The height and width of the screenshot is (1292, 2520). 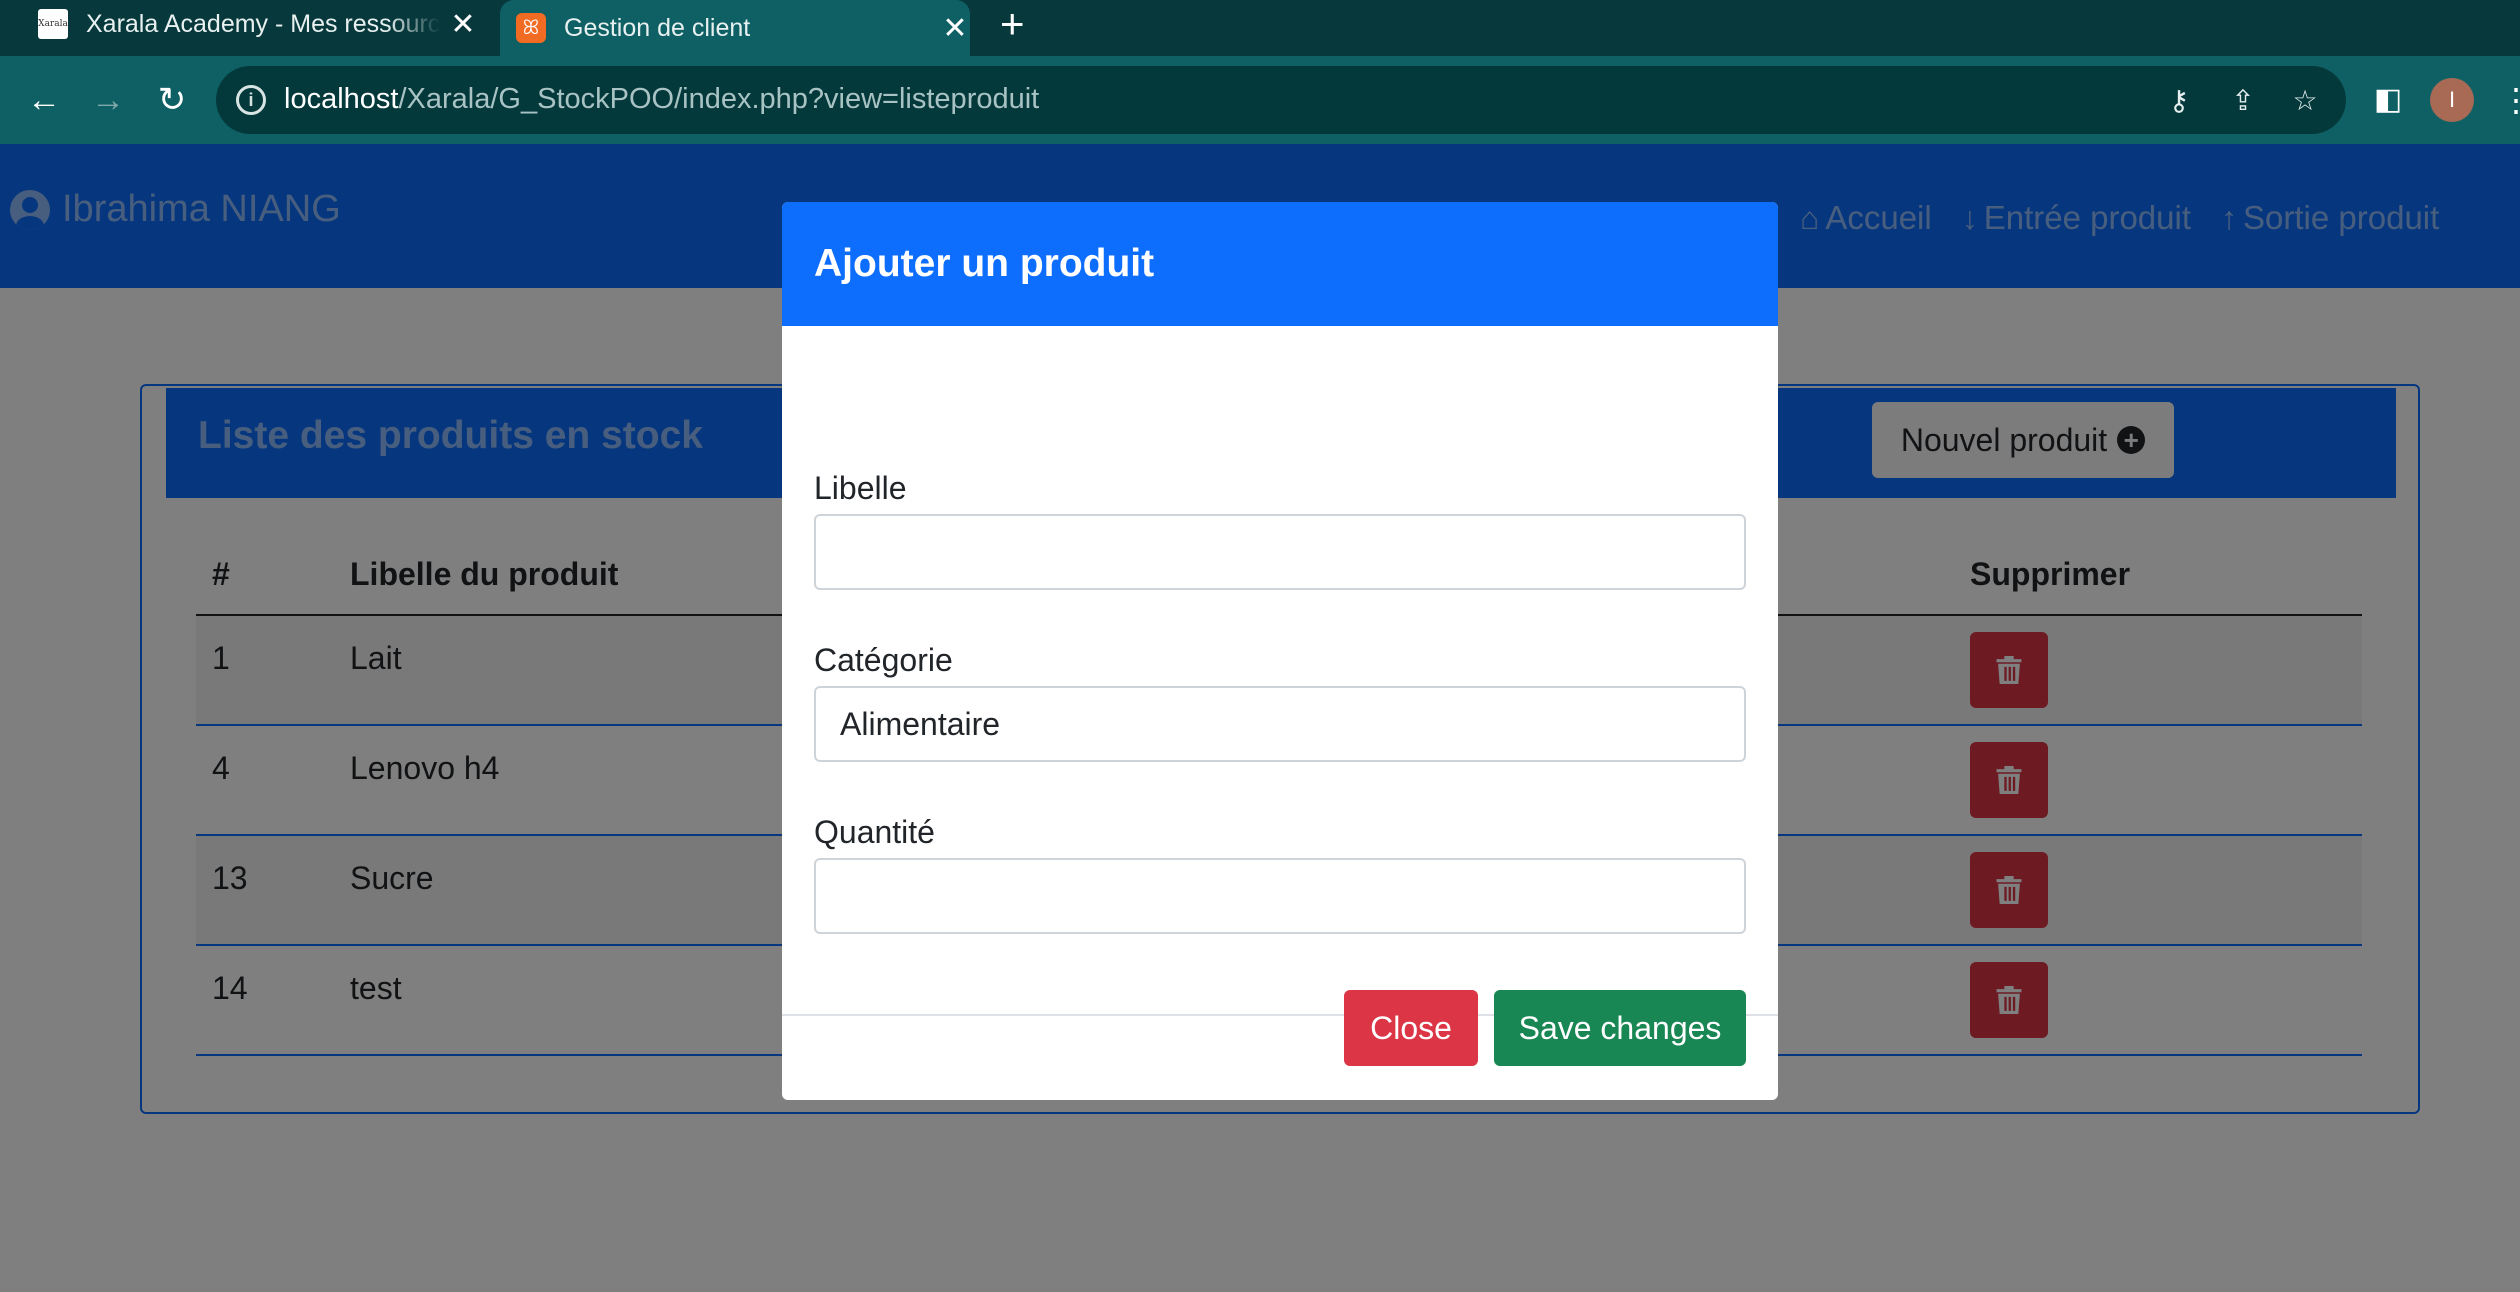 I want to click on reload-icon: ↻, so click(x=172, y=100).